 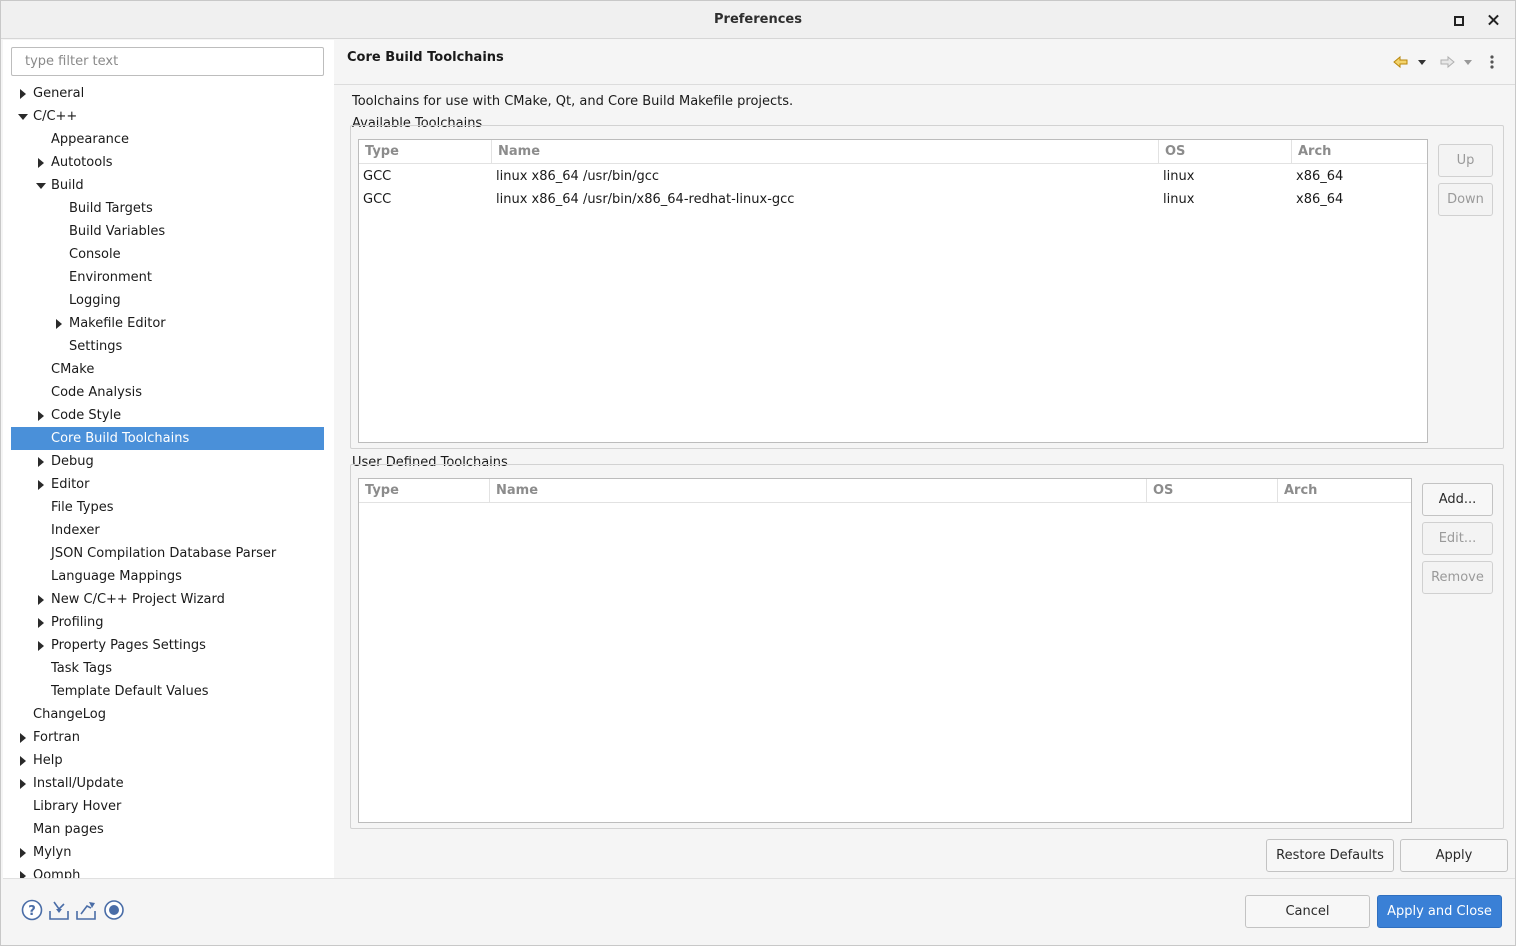 I want to click on tree-item: Language Mappings, so click(x=168, y=576).